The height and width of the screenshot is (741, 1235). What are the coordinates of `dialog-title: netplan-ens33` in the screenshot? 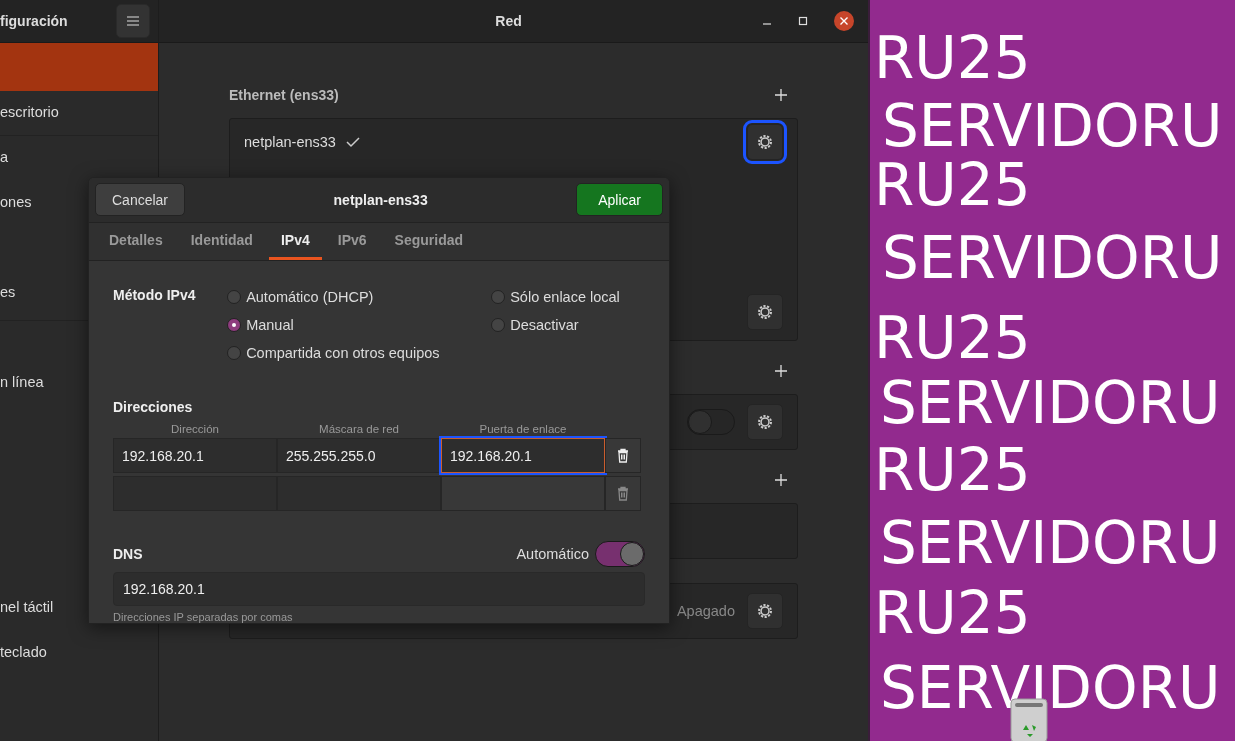 It's located at (380, 199).